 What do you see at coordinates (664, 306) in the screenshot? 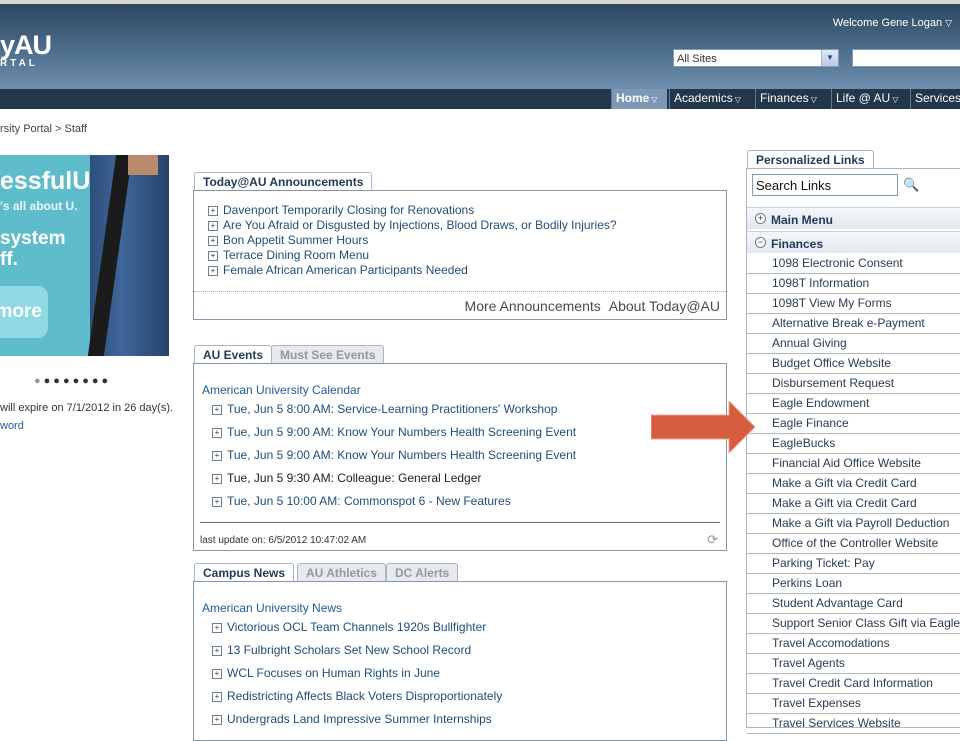
I see `about-today-link: About Today@AU` at bounding box center [664, 306].